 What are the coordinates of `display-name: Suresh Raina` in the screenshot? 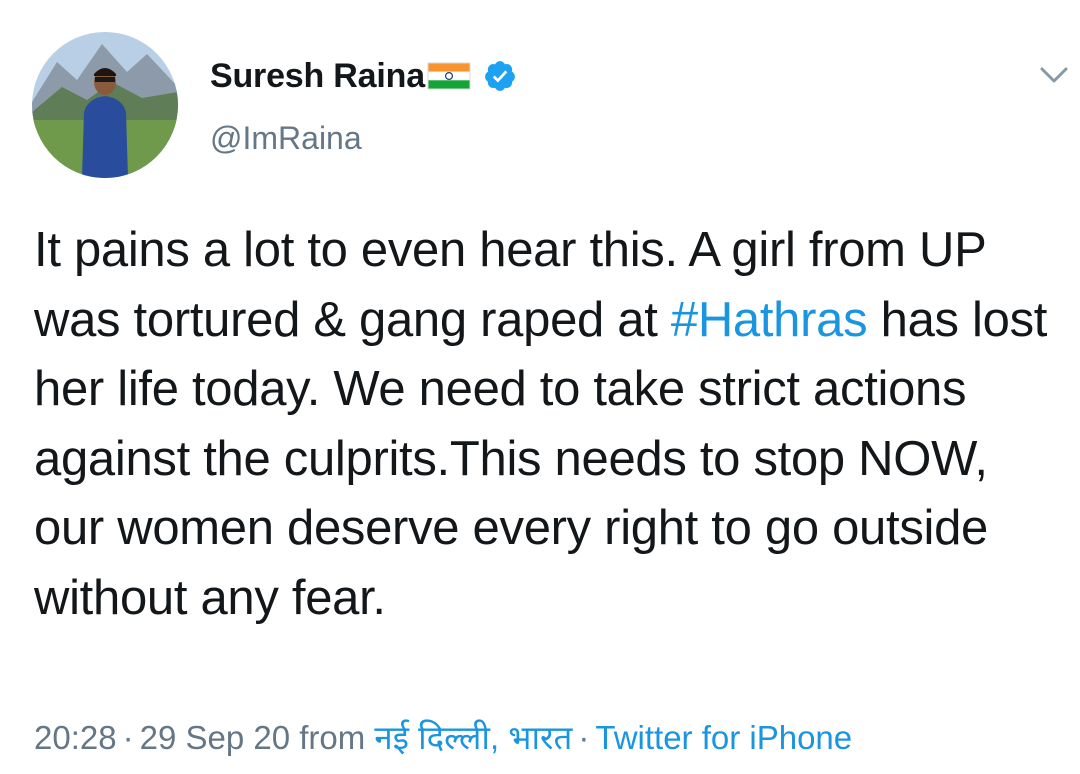 It's located at (317, 76).